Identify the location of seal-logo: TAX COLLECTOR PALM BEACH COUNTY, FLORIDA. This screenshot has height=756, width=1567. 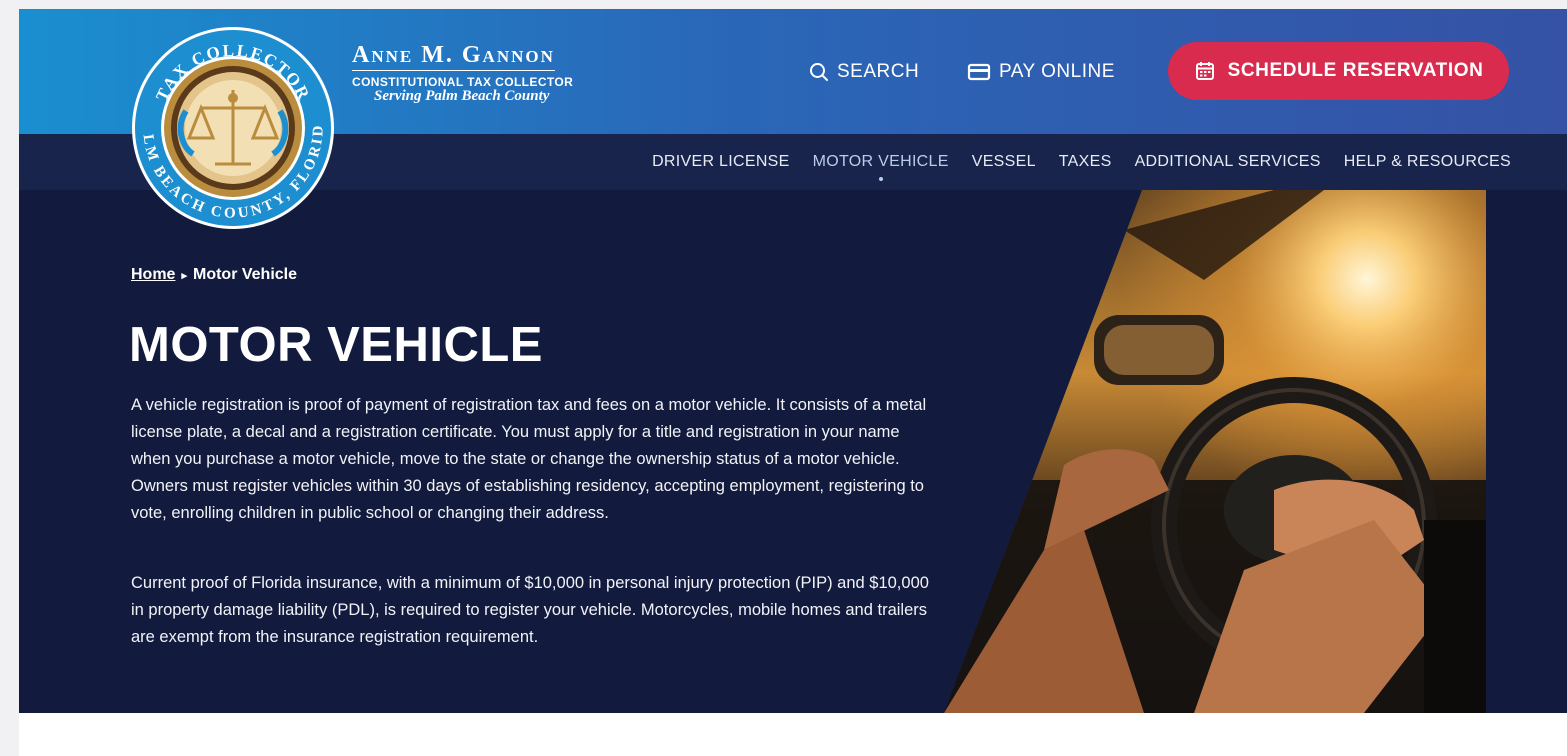
(233, 128).